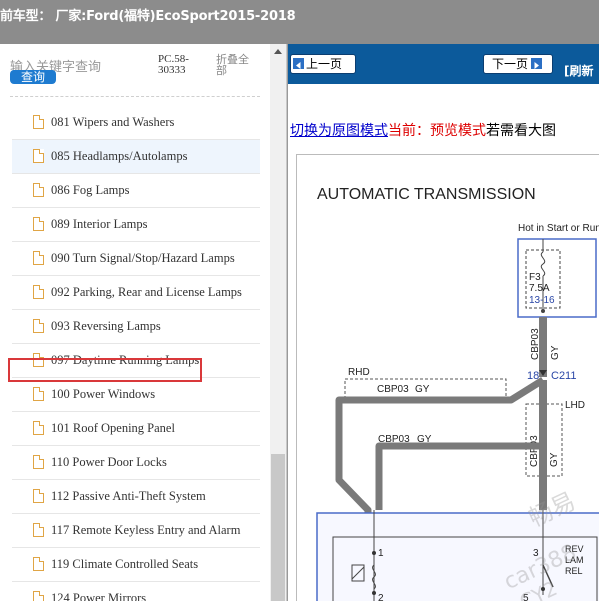 Image resolution: width=599 pixels, height=601 pixels. Describe the element at coordinates (278, 527) in the screenshot. I see `scrollbar-thumb` at that location.